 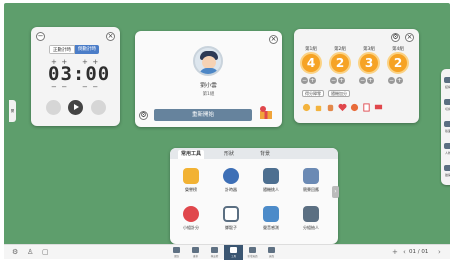 I want to click on tool-honor-roll: 榮譽榜, so click(x=191, y=180).